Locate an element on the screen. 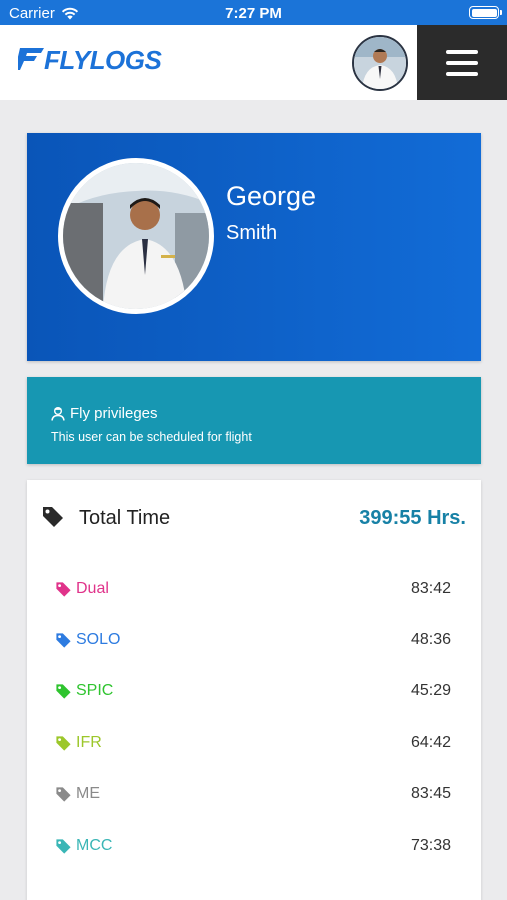  time-row-name: SOLO is located at coordinates (98, 639).